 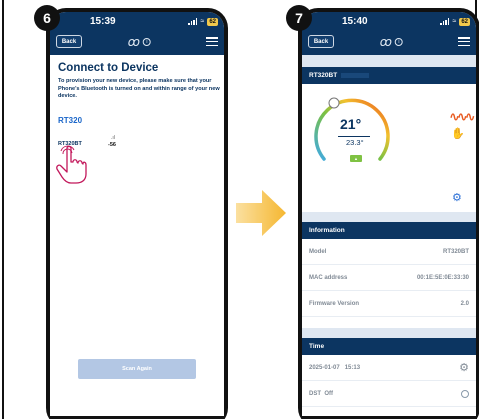 What do you see at coordinates (354, 136) in the screenshot?
I see `temperature-divider` at bounding box center [354, 136].